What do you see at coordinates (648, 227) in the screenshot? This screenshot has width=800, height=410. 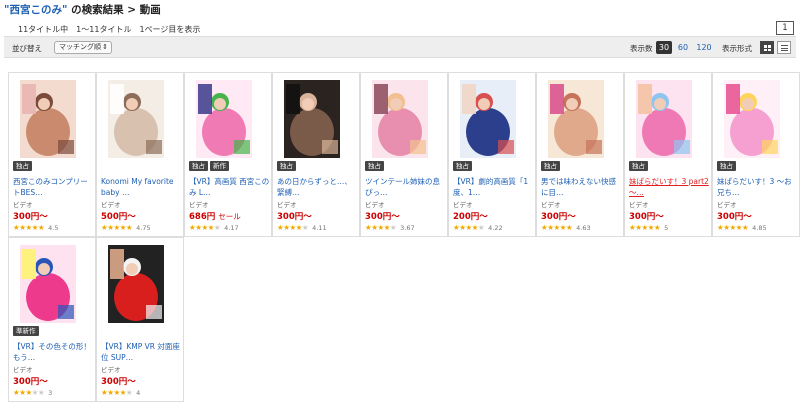 I see `product-rating: ★★★★★ 5` at bounding box center [648, 227].